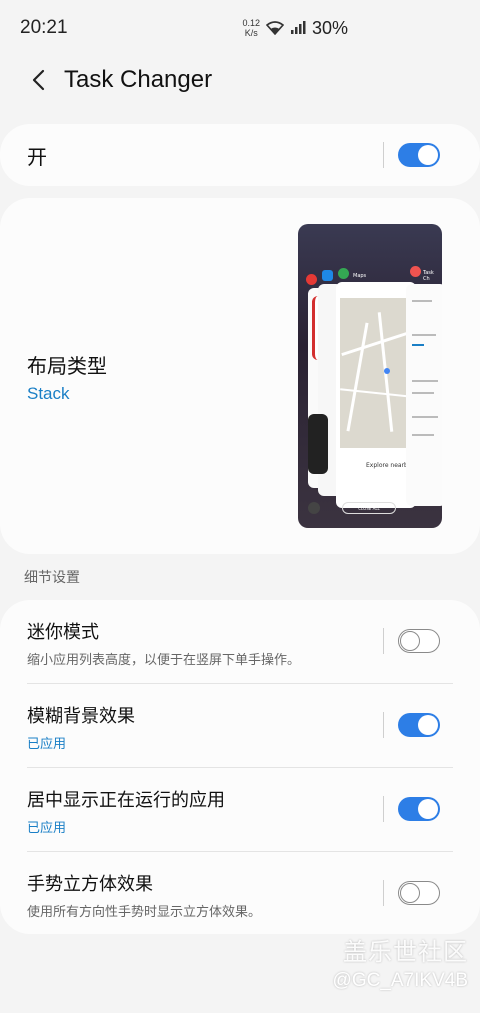 Image resolution: width=480 pixels, height=1013 pixels. What do you see at coordinates (240, 80) in the screenshot?
I see `app-bar: Task Changer` at bounding box center [240, 80].